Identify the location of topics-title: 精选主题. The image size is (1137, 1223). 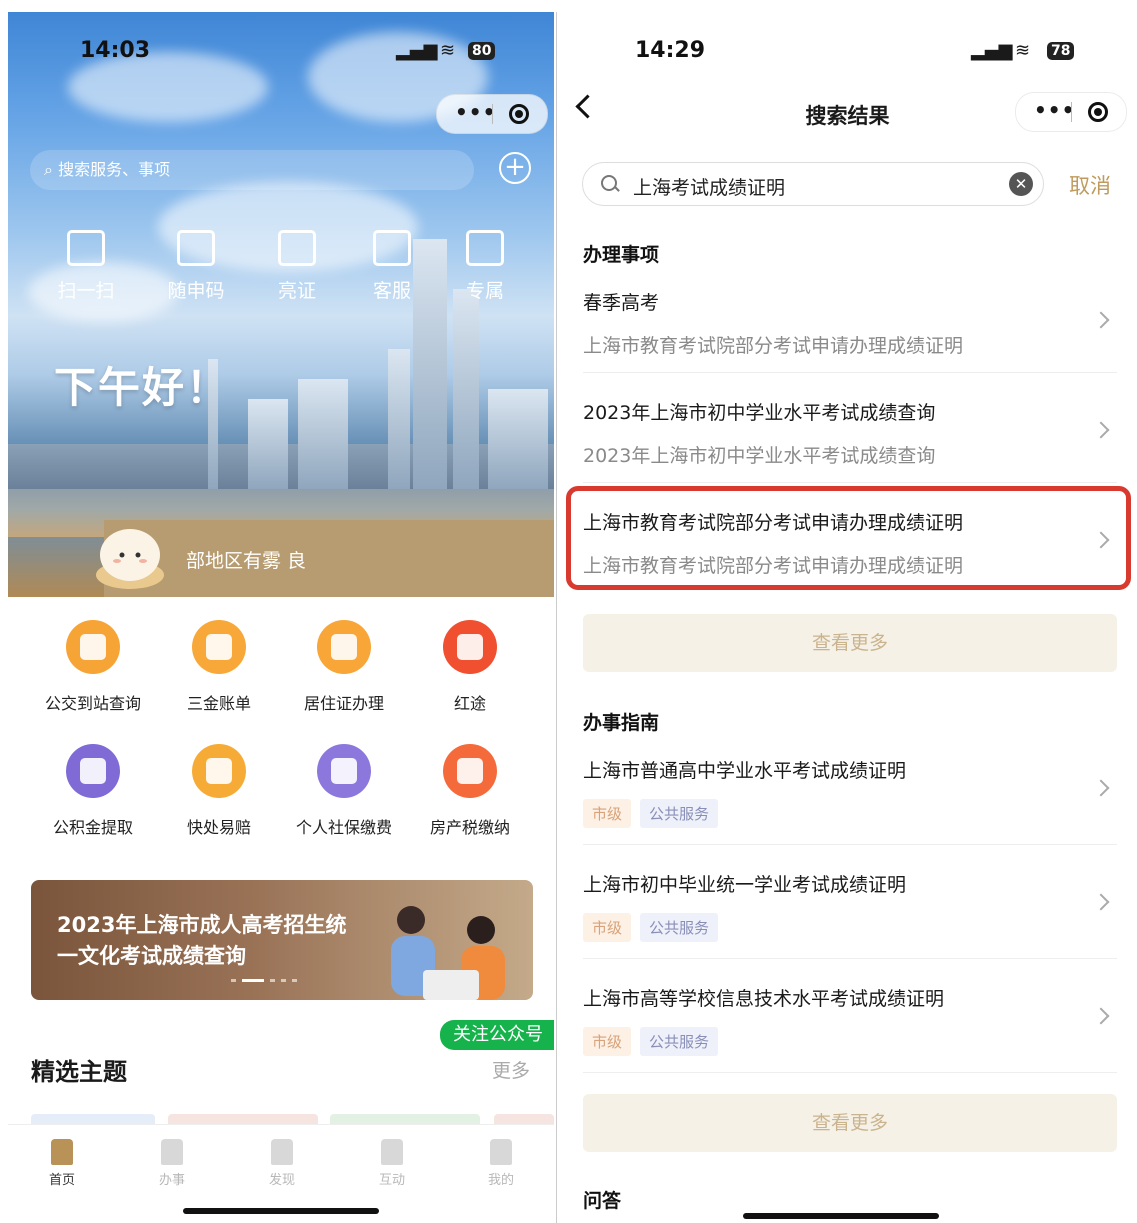
(79, 1072).